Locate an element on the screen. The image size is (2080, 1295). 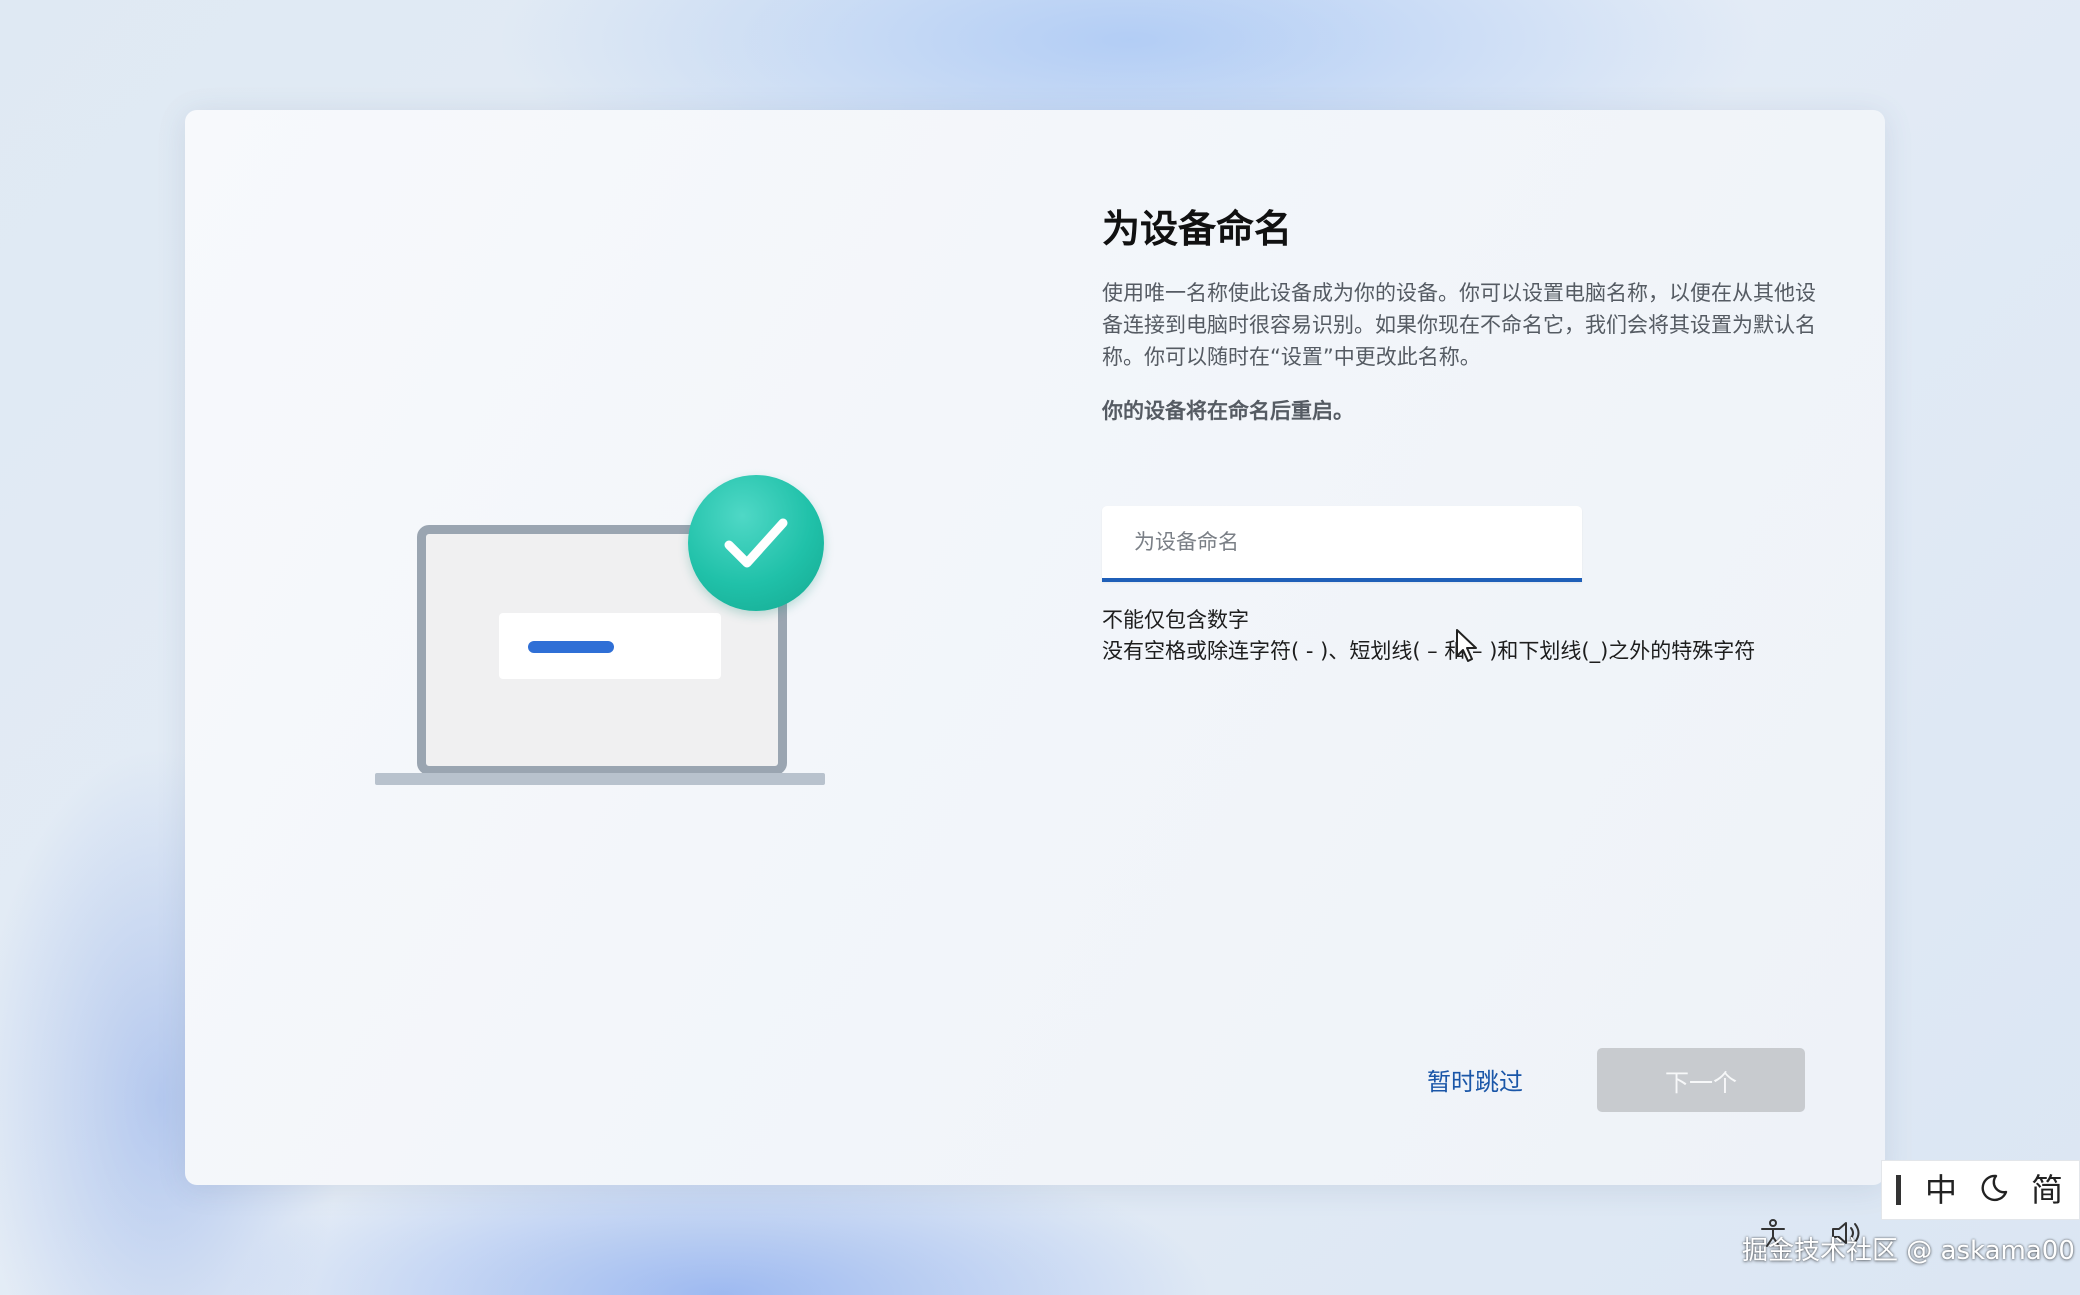
mouse-pointer-icon is located at coordinates (1468, 648).